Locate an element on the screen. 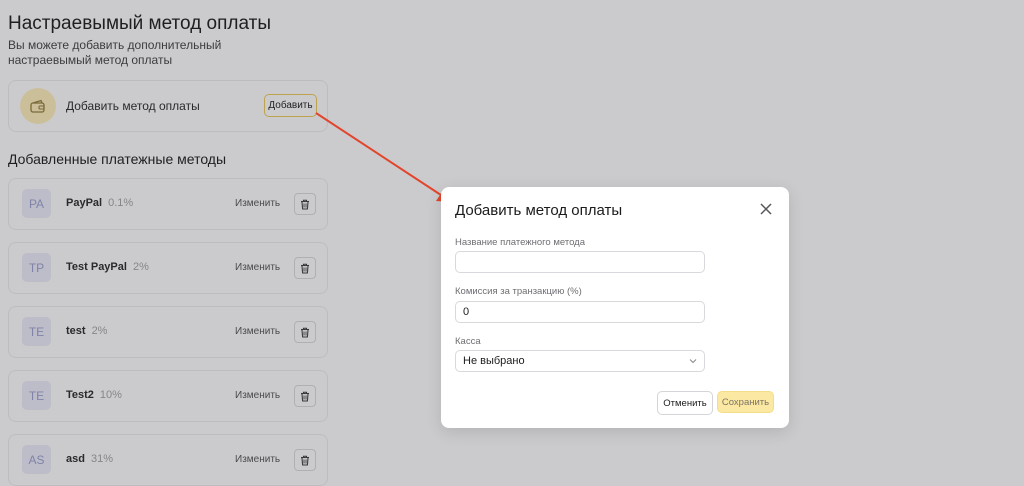 This screenshot has width=1024, height=486. method-name-text: asd is located at coordinates (75, 459).